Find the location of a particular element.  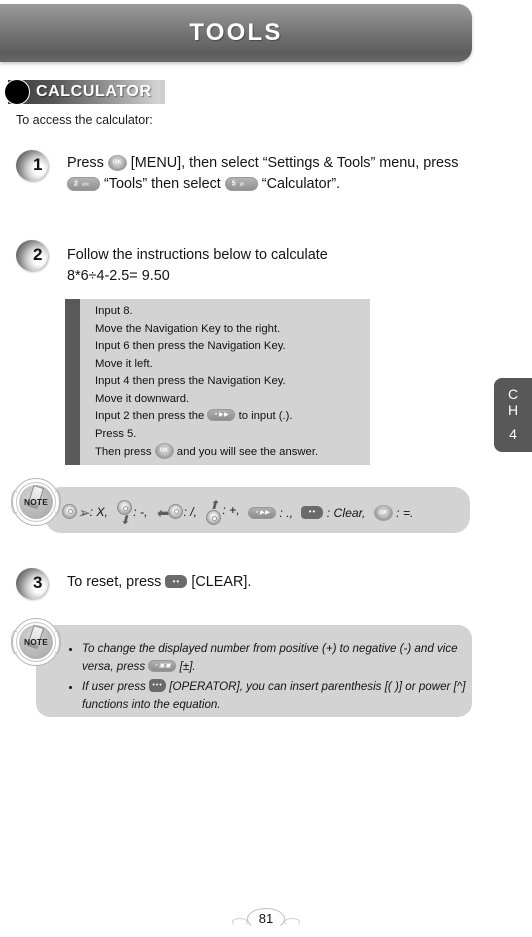

instruction-panel-accent-bar is located at coordinates (72, 382).